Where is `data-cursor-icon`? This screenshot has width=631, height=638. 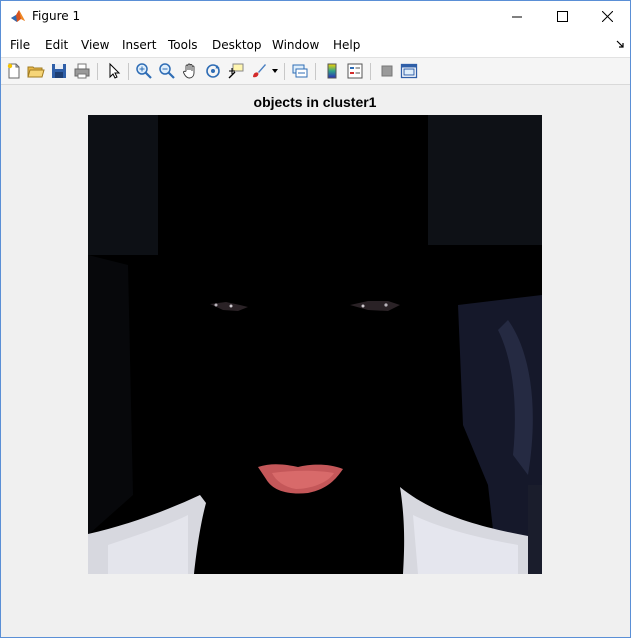 data-cursor-icon is located at coordinates (236, 71).